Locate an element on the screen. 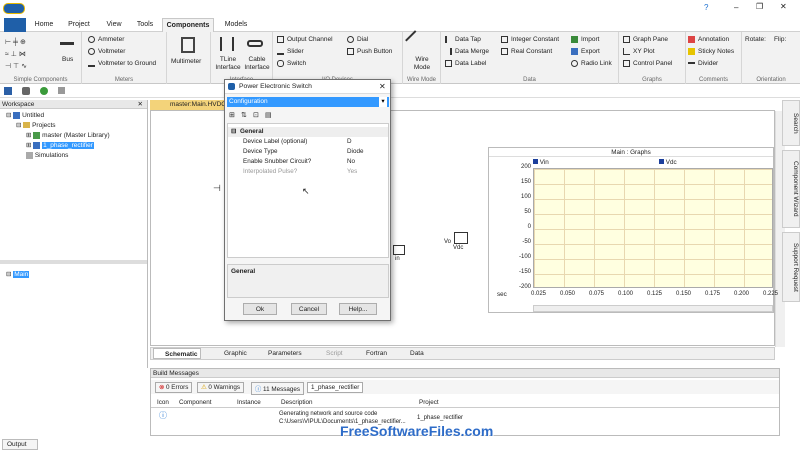 The width and height of the screenshot is (800, 450). tab-project: Project is located at coordinates (79, 25).